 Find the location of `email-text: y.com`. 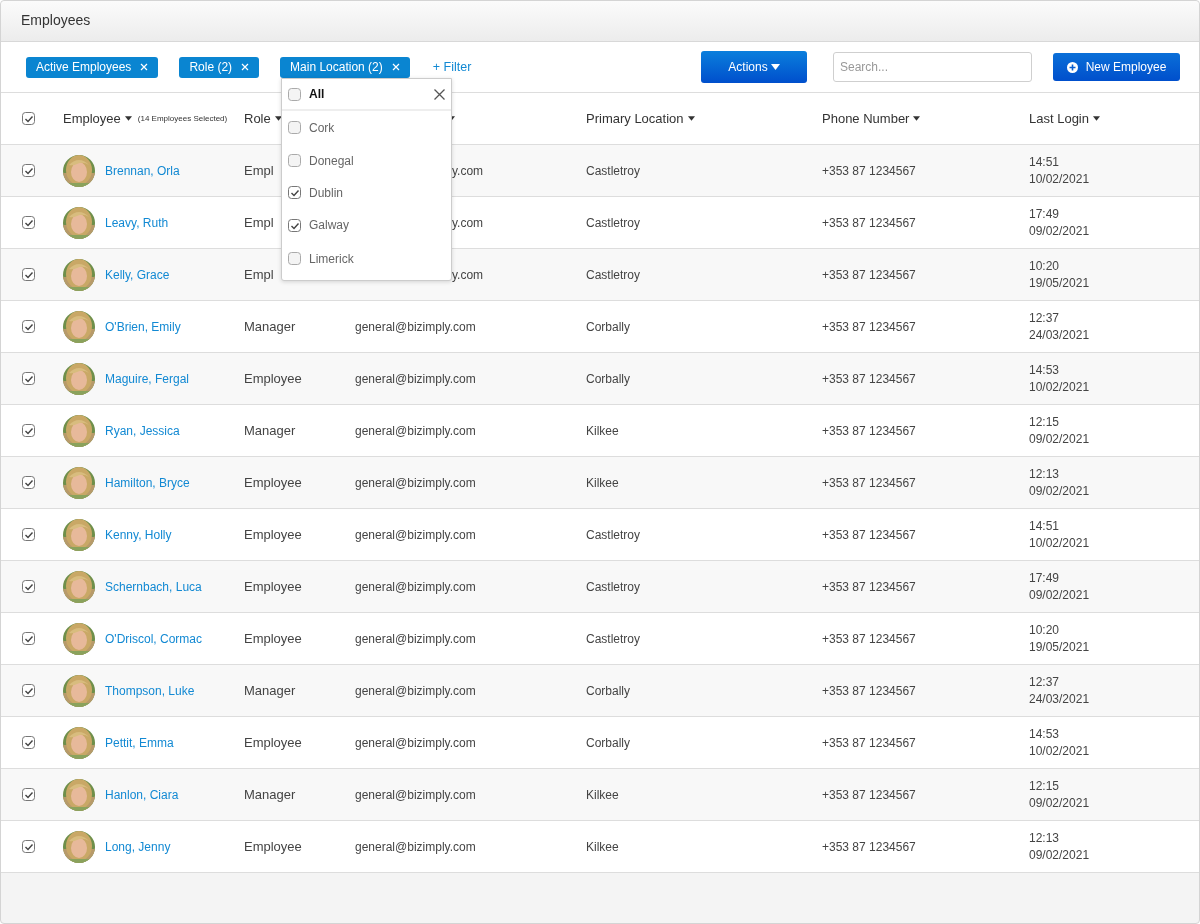

email-text: y.com is located at coordinates (468, 222).